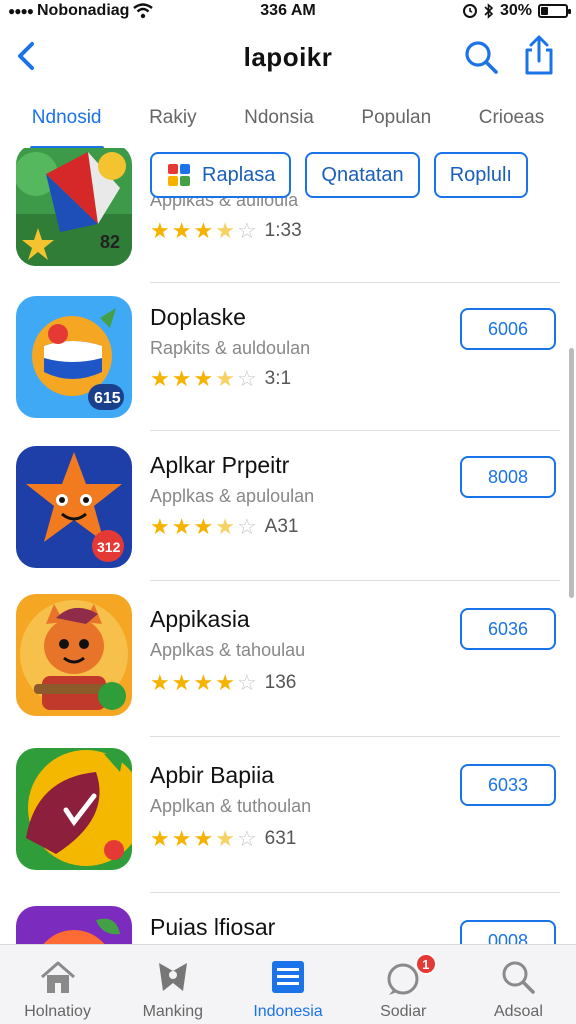 The width and height of the screenshot is (576, 1024). Describe the element at coordinates (539, 55) in the screenshot. I see `share-button` at that location.